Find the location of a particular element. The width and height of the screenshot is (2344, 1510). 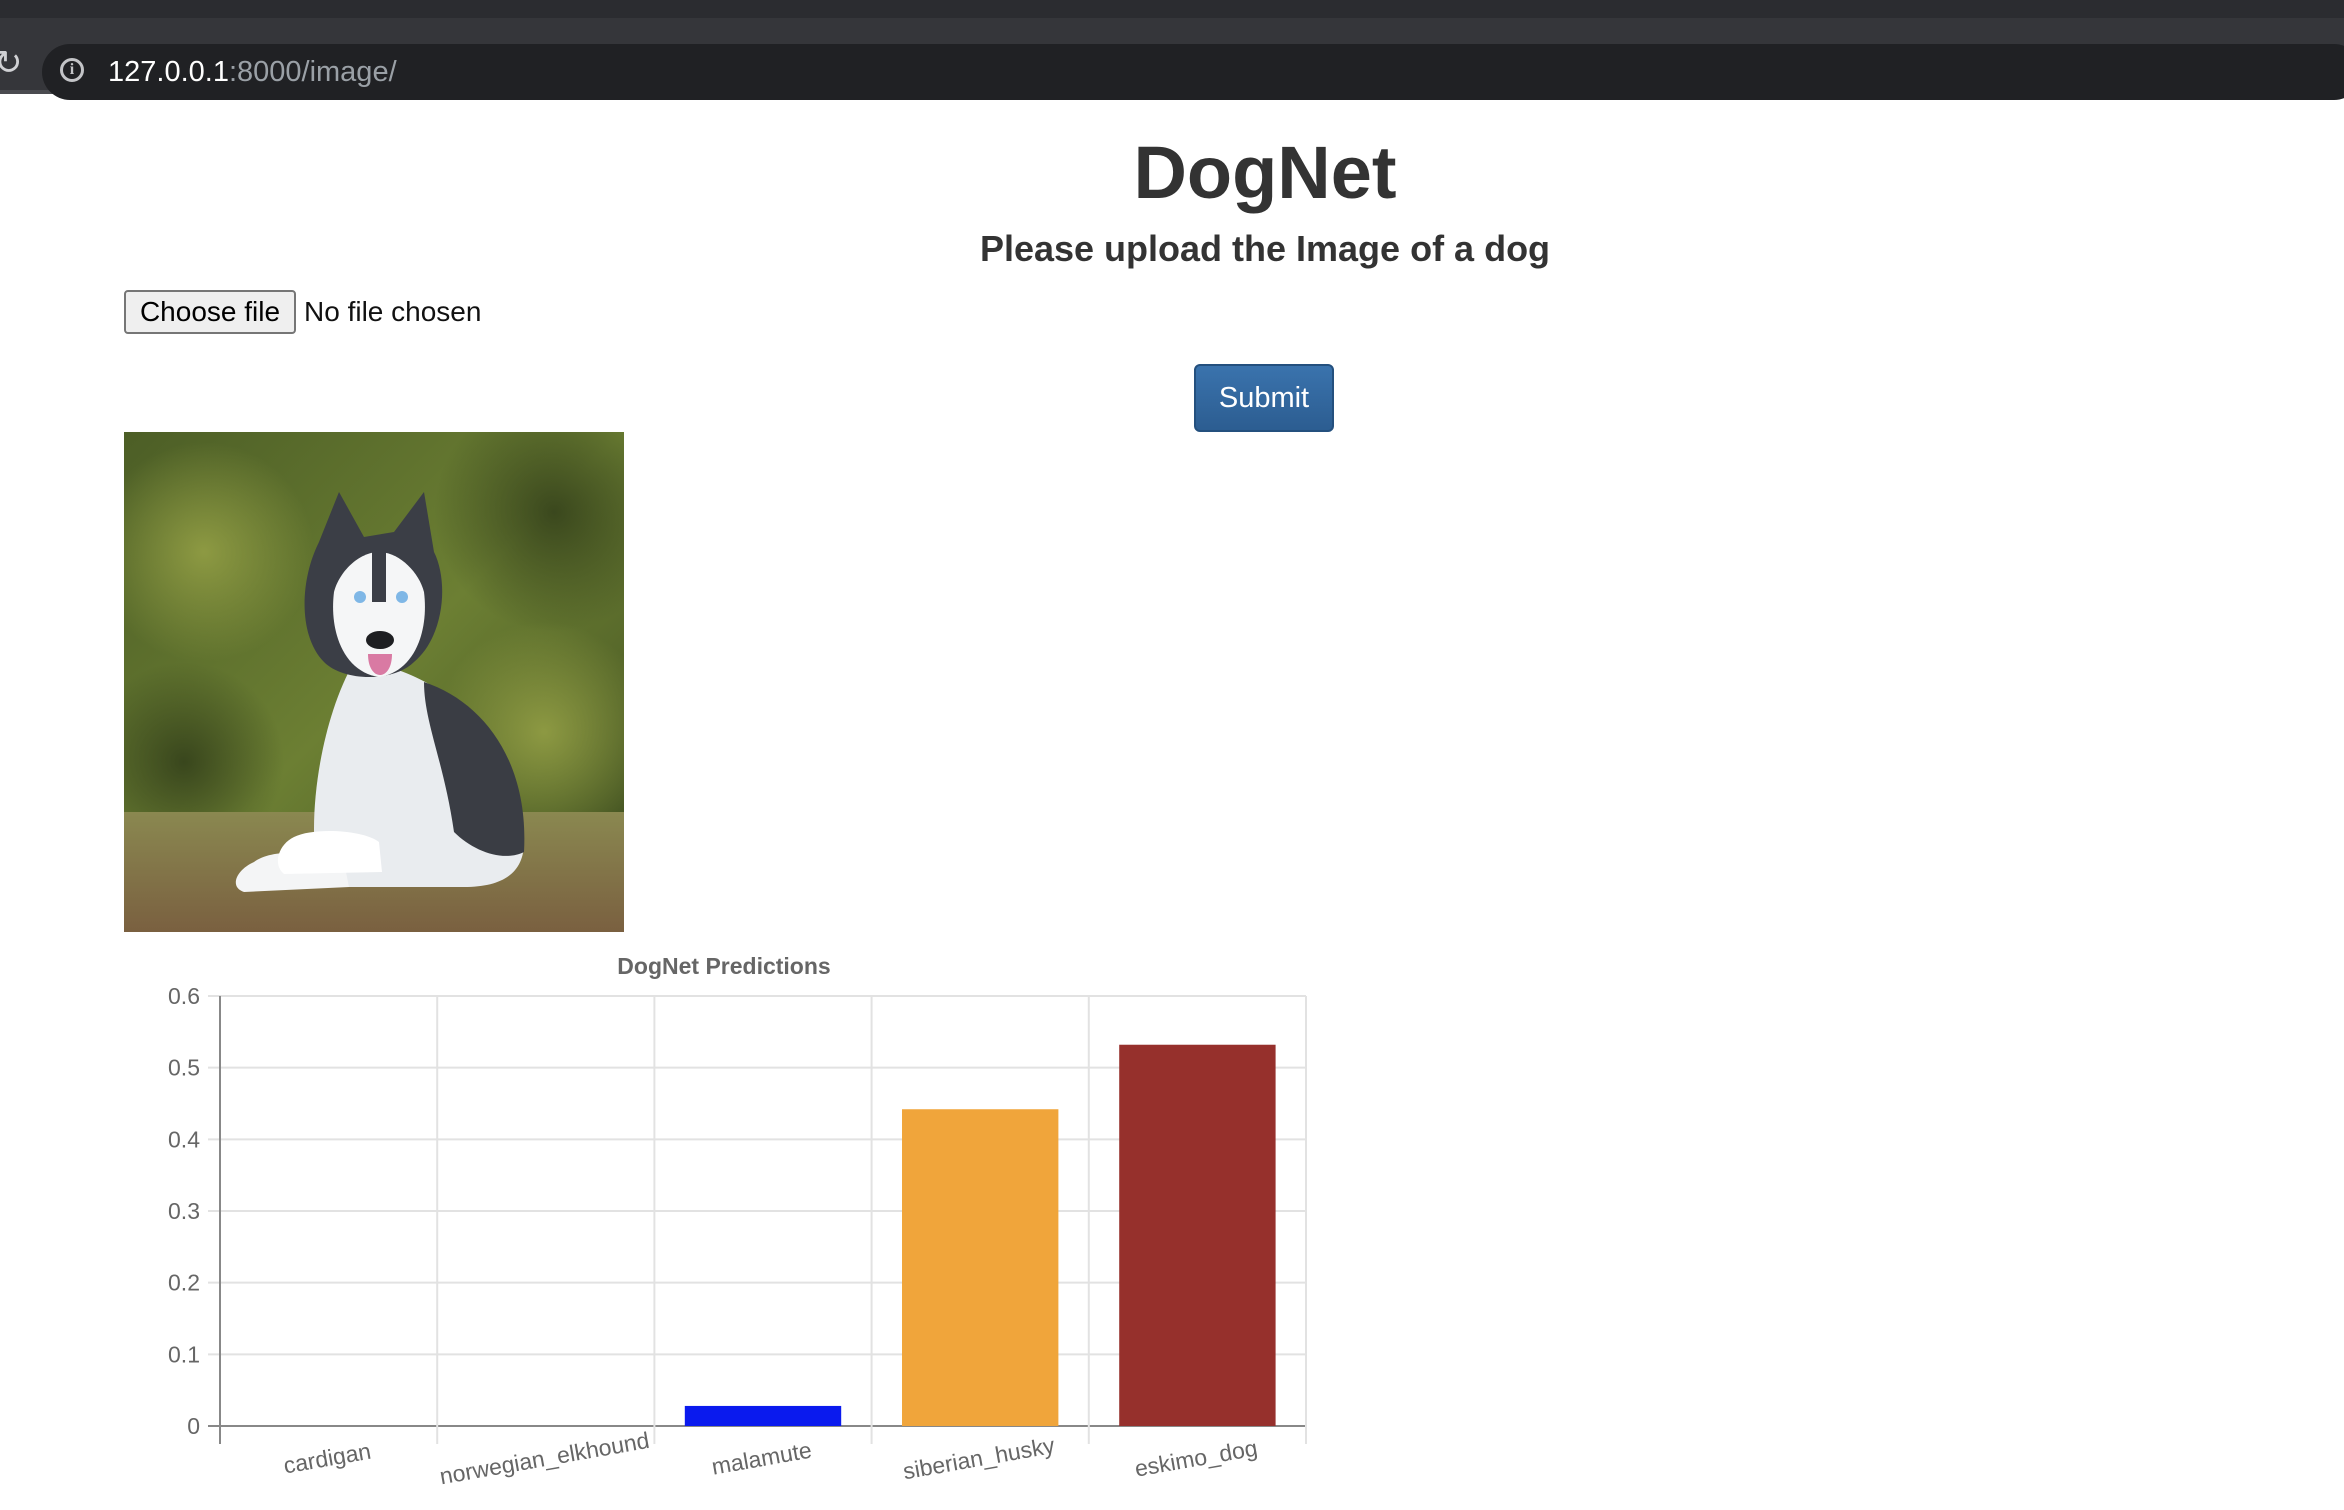

info-icon: i is located at coordinates (72, 70).